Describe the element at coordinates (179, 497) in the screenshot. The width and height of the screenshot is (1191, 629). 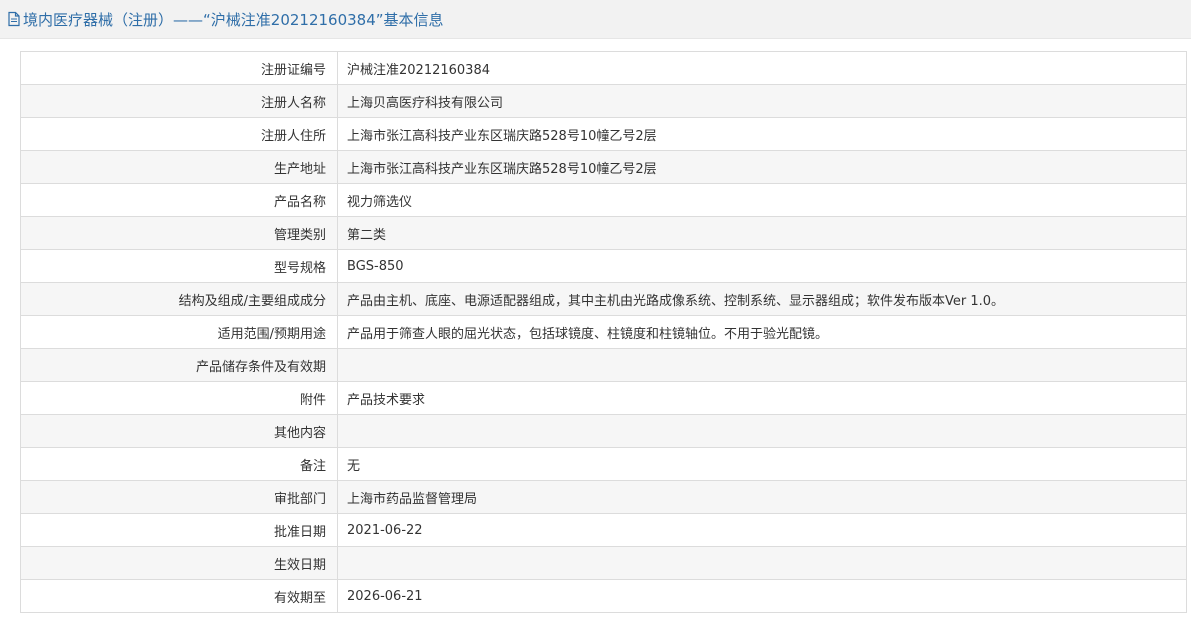
I see `field-label: 审批部门` at that location.